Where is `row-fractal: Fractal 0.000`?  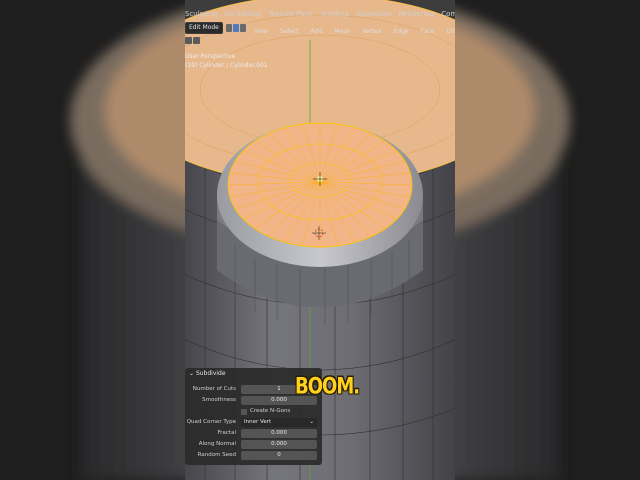 row-fractal: Fractal 0.000 is located at coordinates (253, 434).